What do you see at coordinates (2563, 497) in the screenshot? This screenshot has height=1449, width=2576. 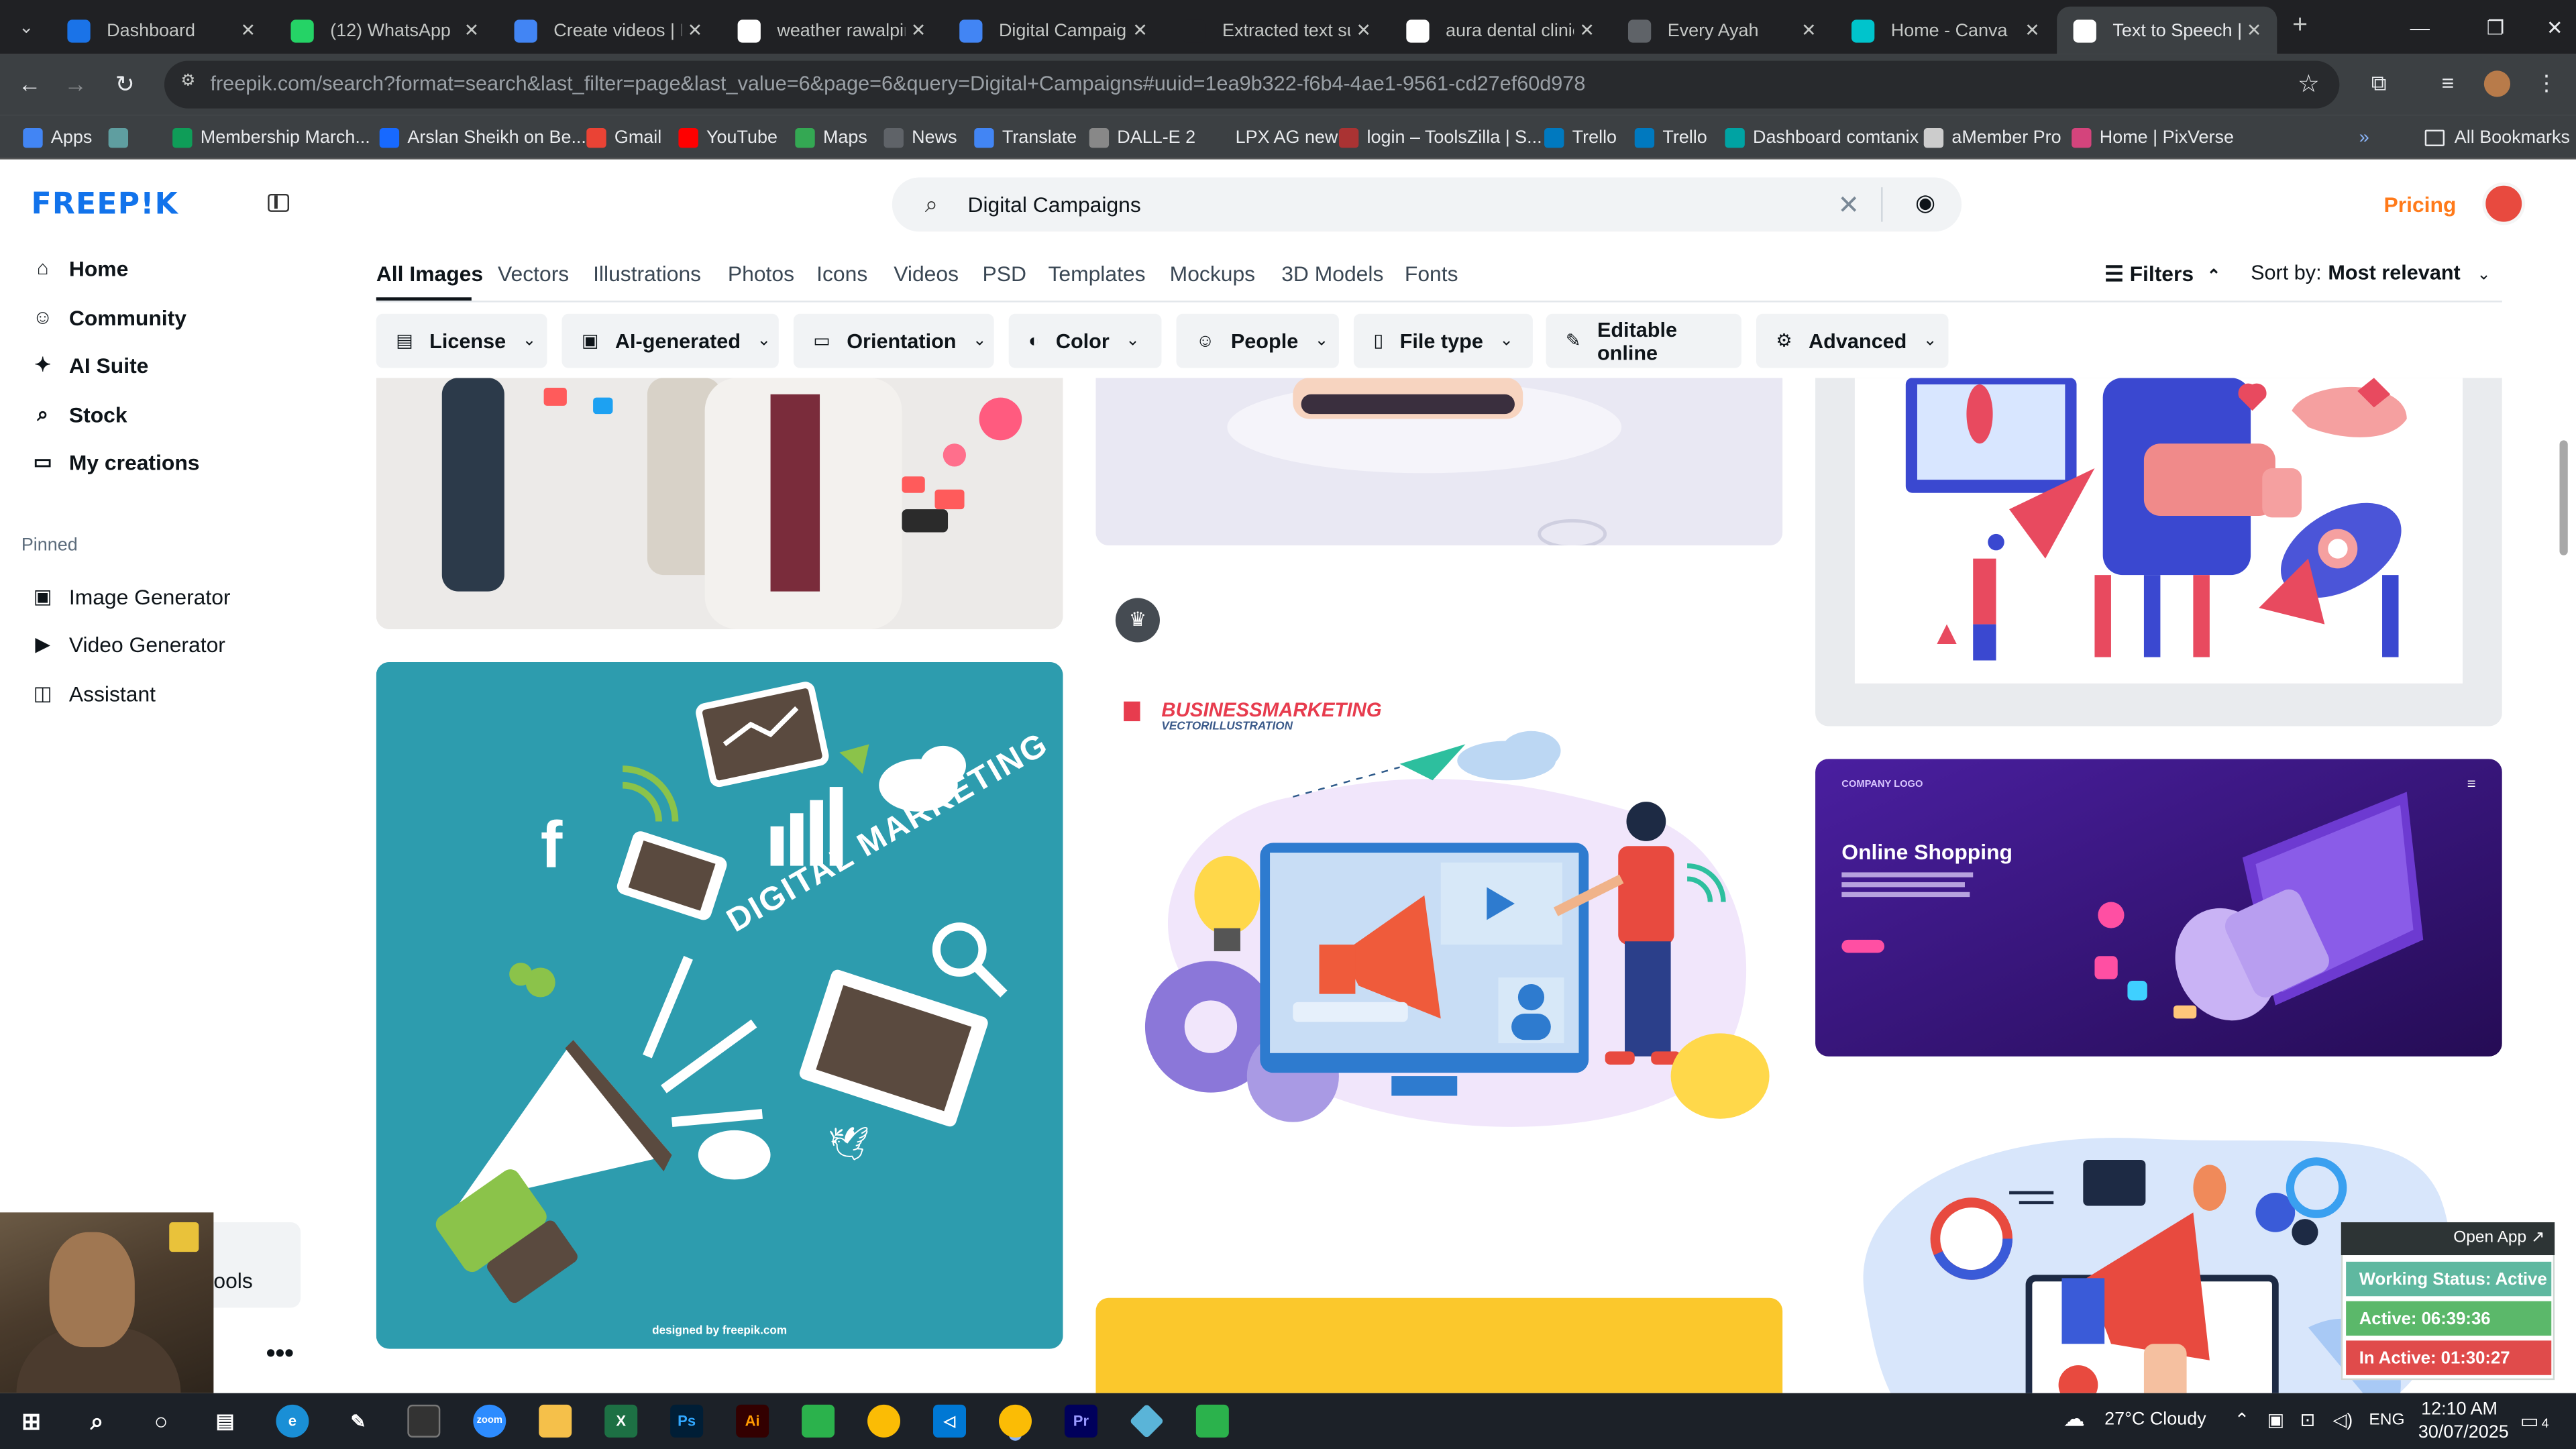 I see `page-scrollbar-thumb` at bounding box center [2563, 497].